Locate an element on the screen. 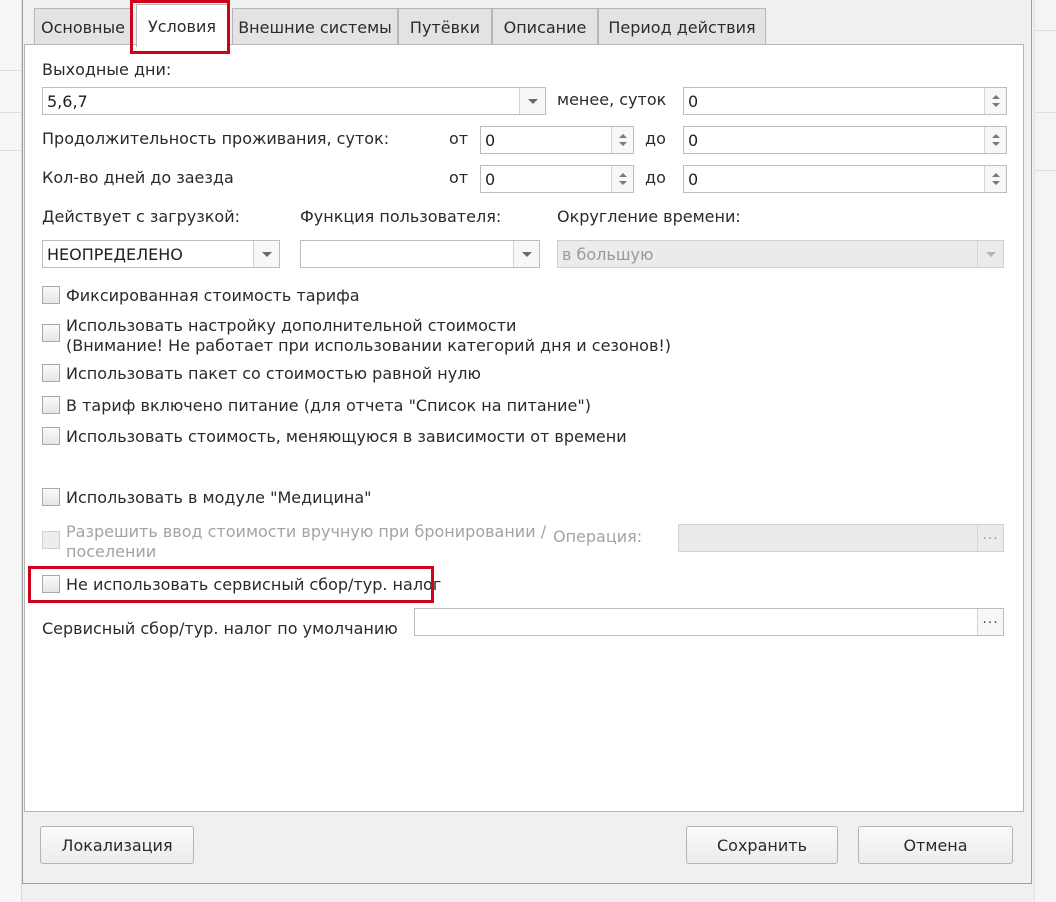 The width and height of the screenshot is (1056, 902). medicine-checkbox is located at coordinates (51, 497).